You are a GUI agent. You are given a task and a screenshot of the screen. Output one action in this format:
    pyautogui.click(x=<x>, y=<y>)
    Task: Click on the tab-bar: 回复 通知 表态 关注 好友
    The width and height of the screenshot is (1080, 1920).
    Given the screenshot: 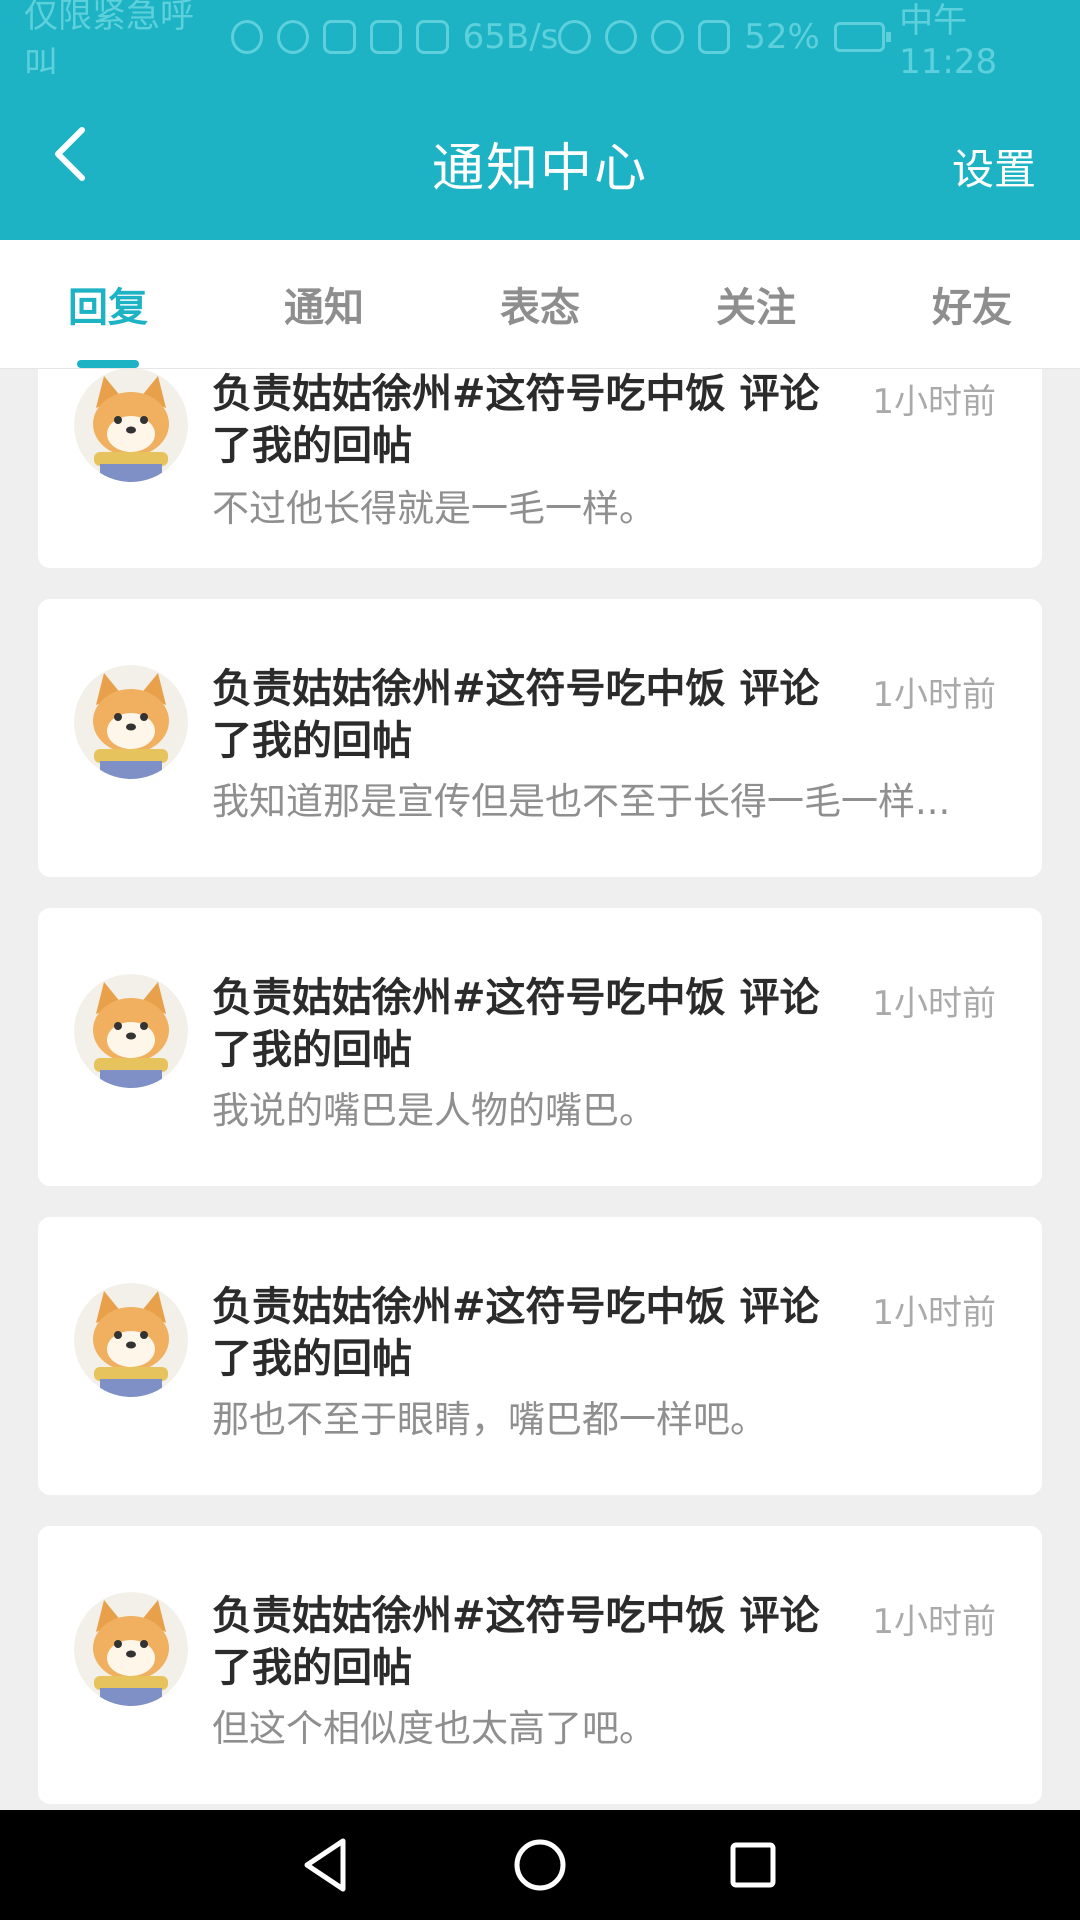 What is the action you would take?
    pyautogui.click(x=540, y=304)
    